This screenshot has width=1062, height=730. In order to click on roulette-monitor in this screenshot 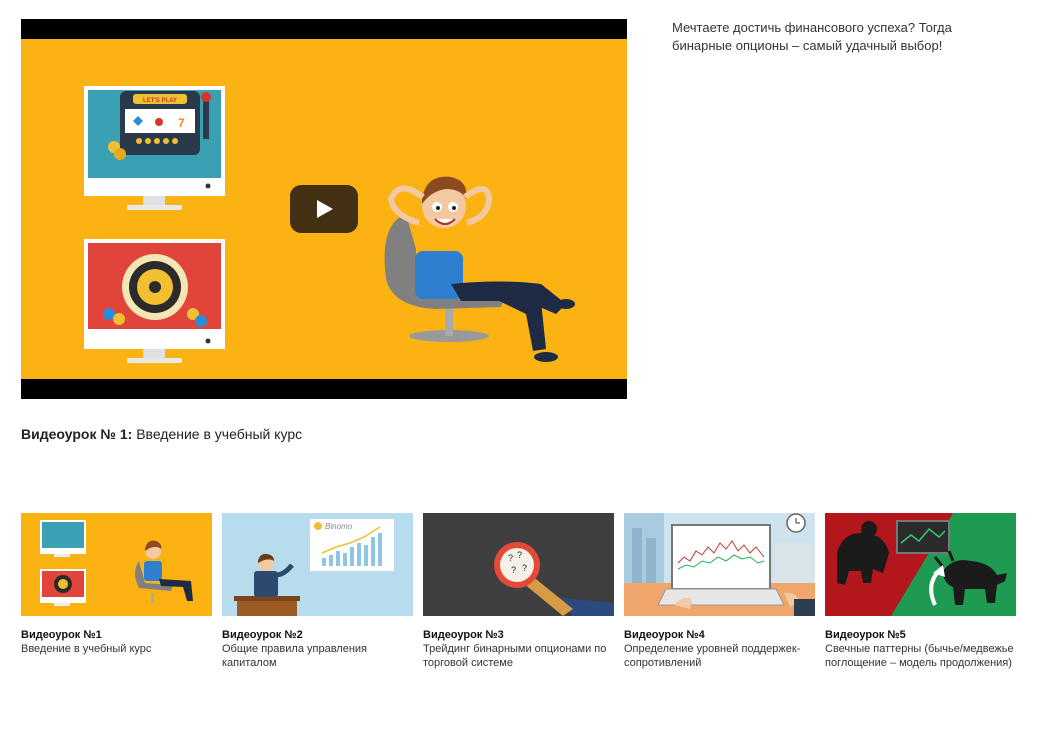, I will do `click(154, 301)`.